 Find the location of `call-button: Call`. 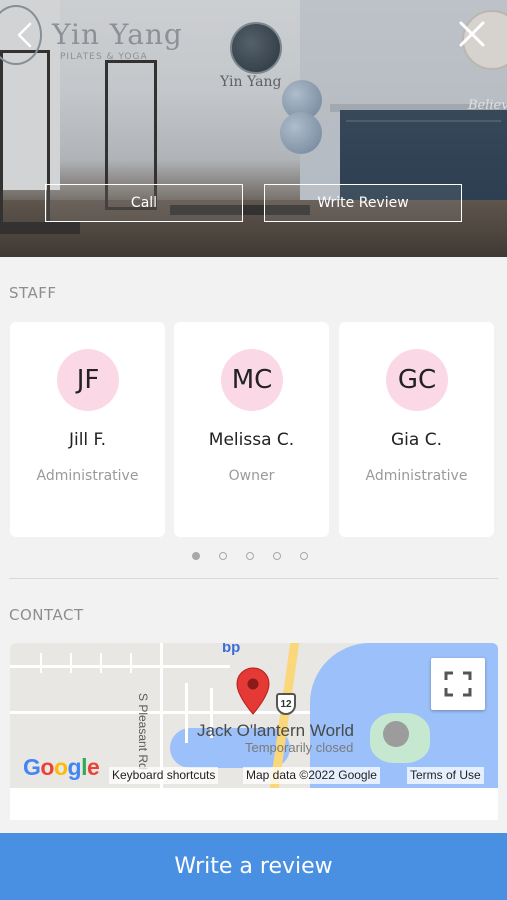

call-button: Call is located at coordinates (144, 203).